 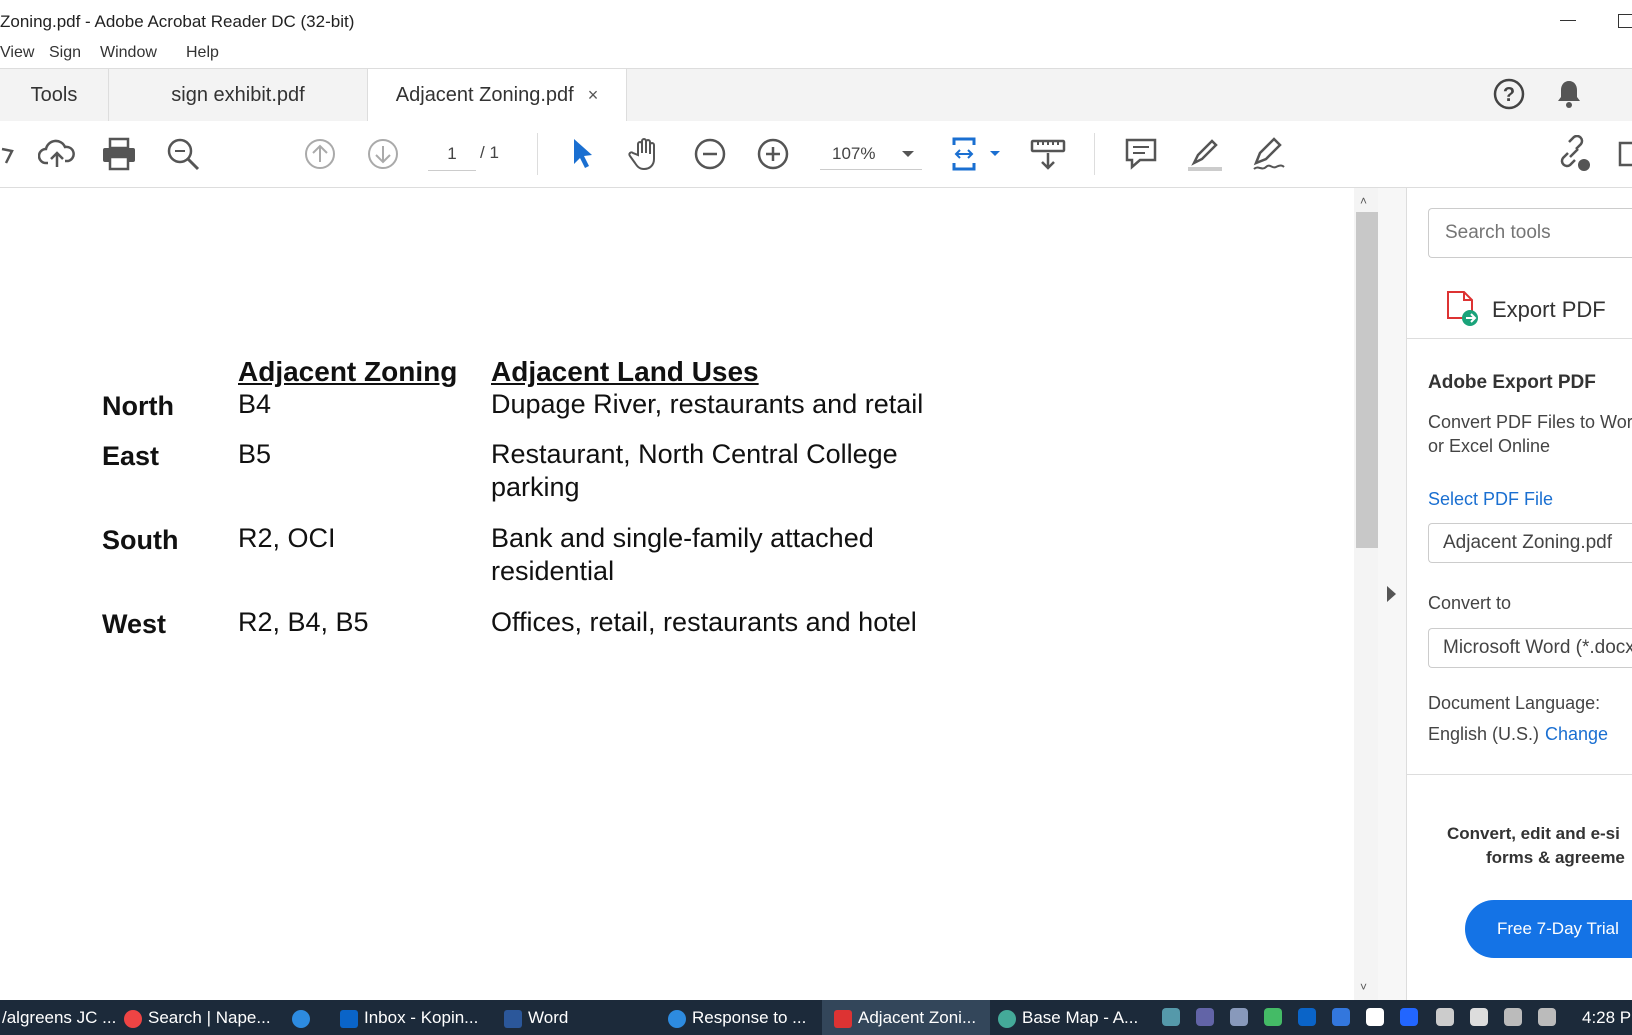 I want to click on print-icon, so click(x=119, y=154).